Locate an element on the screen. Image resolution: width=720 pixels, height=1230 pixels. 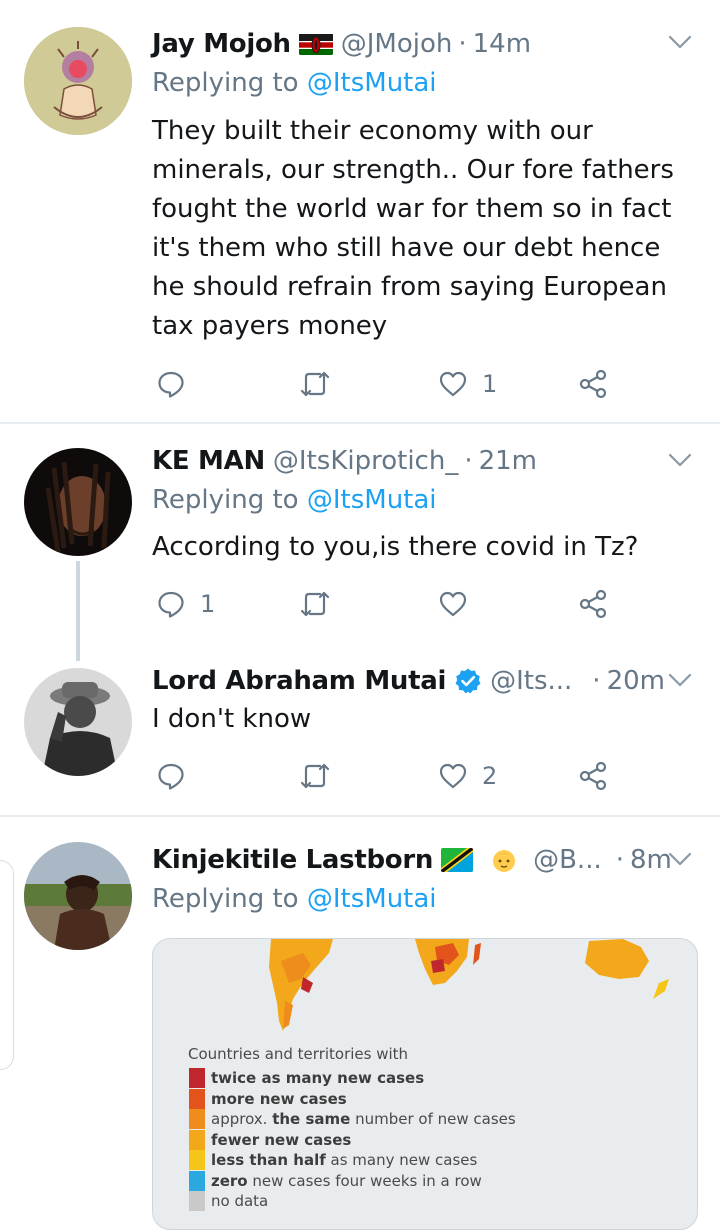
reply-count: 1 is located at coordinates (208, 604).